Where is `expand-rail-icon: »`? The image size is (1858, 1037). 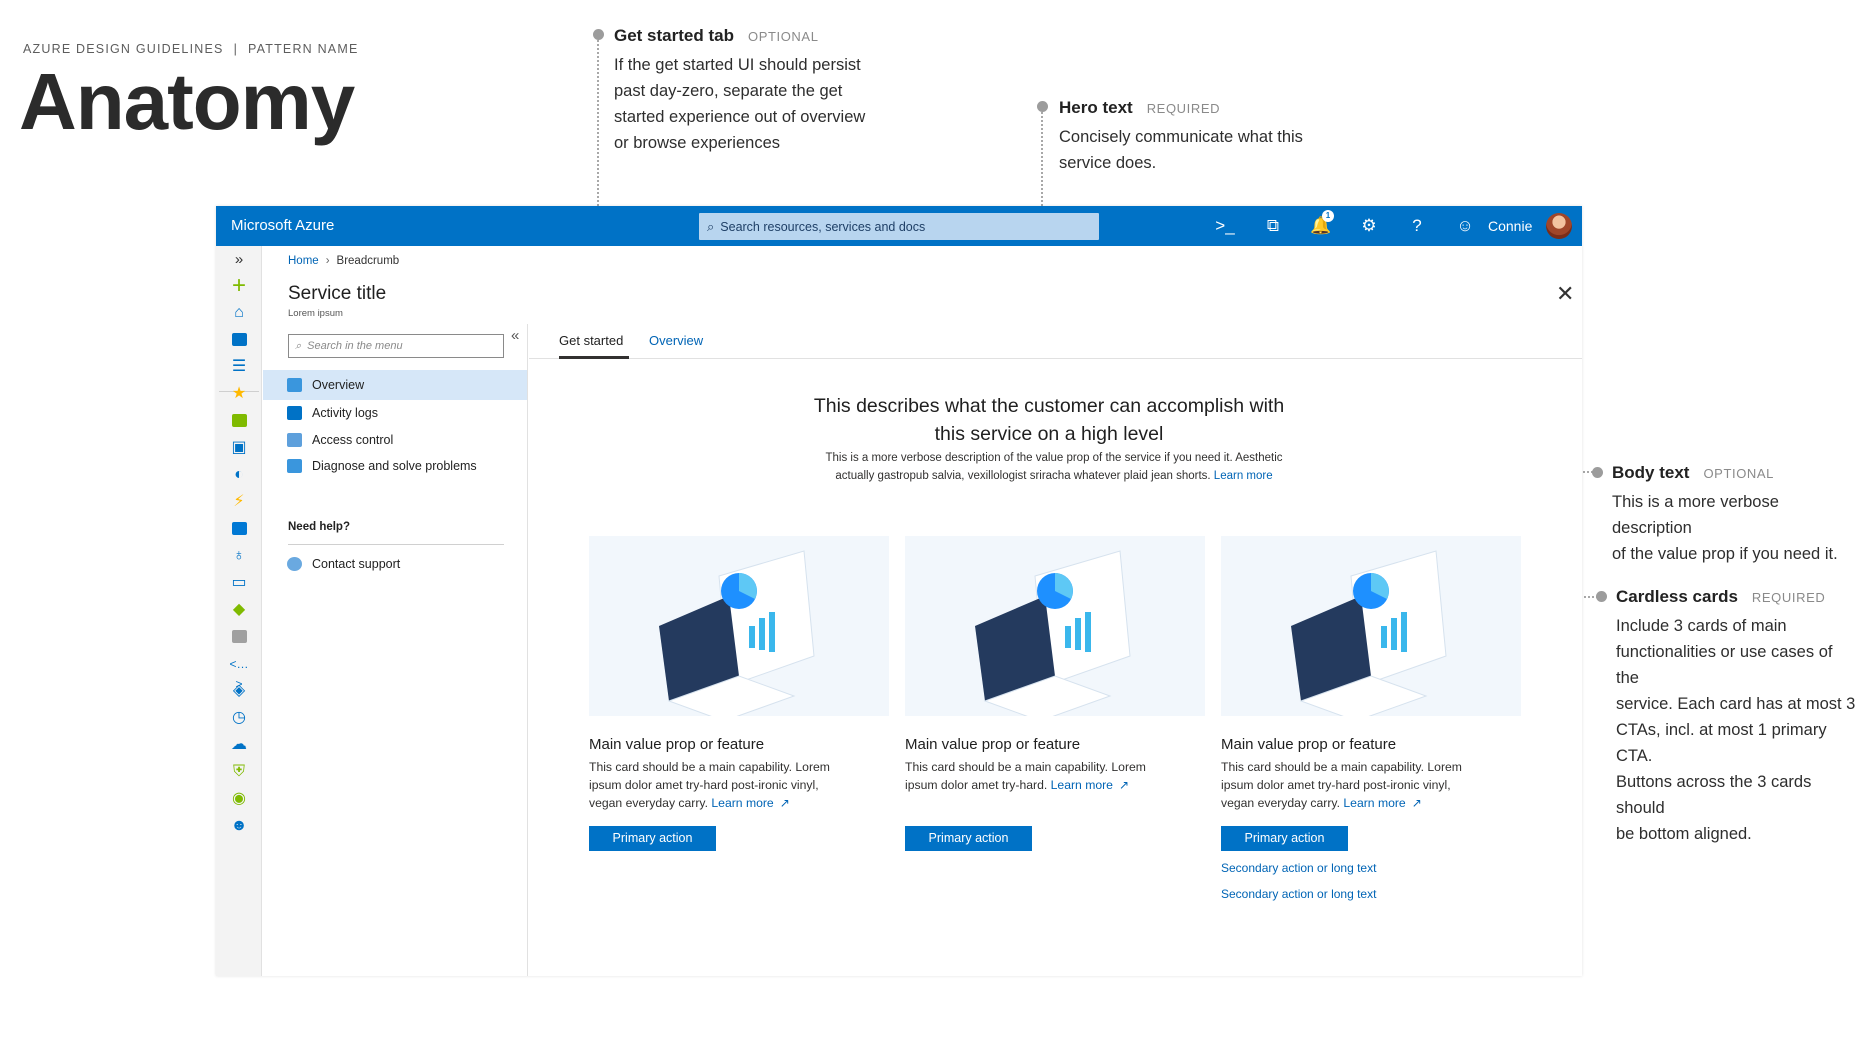 expand-rail-icon: » is located at coordinates (239, 260).